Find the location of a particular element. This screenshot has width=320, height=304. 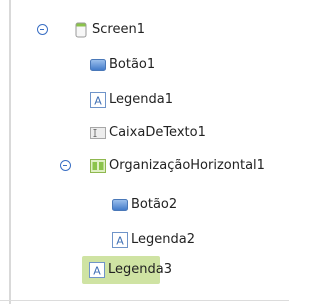

textbox-icon is located at coordinates (98, 133).